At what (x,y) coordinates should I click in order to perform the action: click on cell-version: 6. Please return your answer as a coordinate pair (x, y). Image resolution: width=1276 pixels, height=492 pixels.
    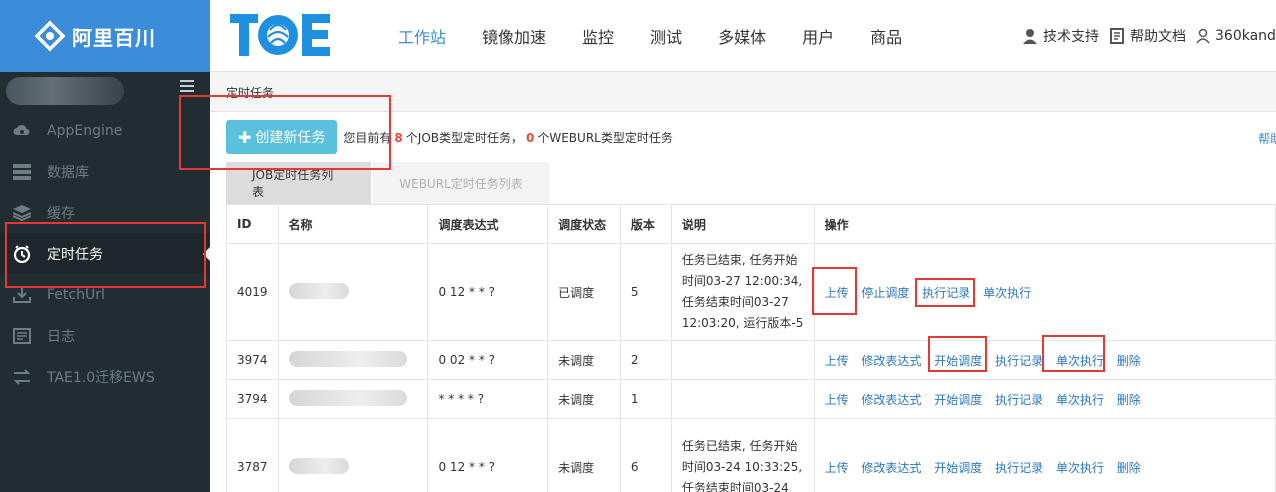
    Looking at the image, I should click on (645, 455).